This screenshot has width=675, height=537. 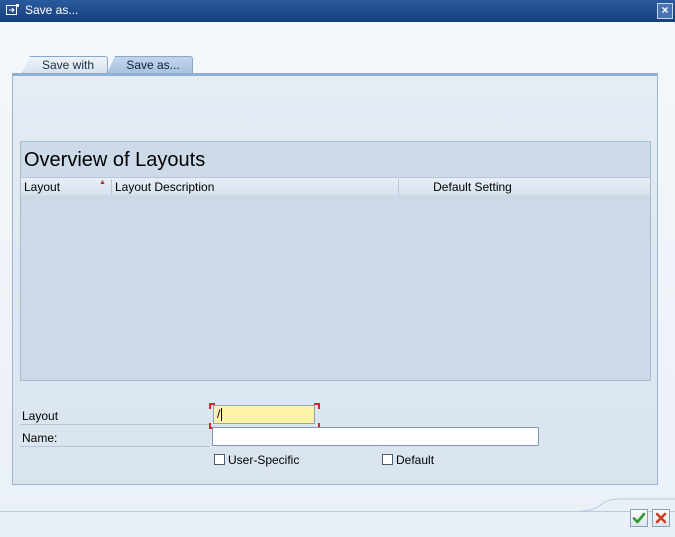 What do you see at coordinates (212, 406) in the screenshot?
I see `focus-corner-top-left` at bounding box center [212, 406].